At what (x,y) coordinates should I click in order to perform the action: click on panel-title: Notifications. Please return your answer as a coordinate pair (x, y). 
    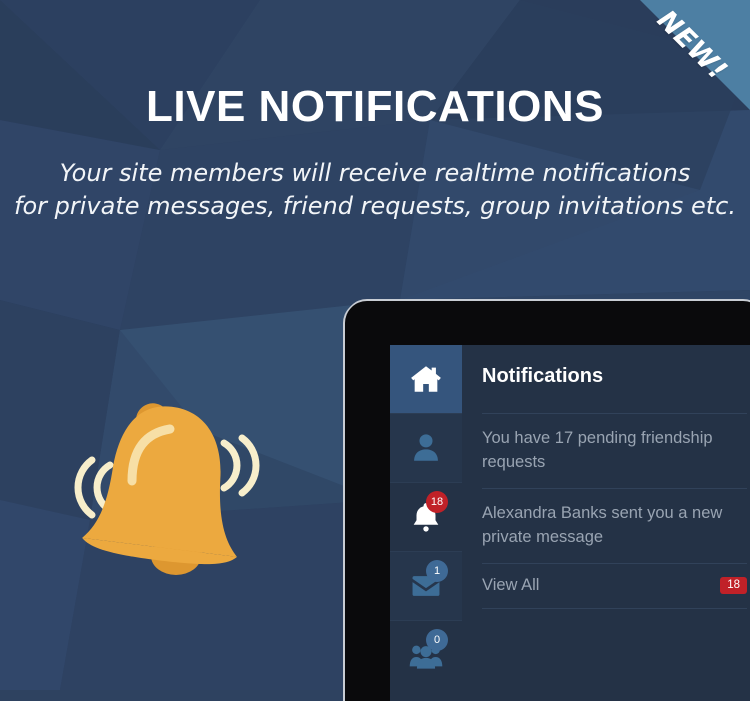
    Looking at the image, I should click on (543, 376).